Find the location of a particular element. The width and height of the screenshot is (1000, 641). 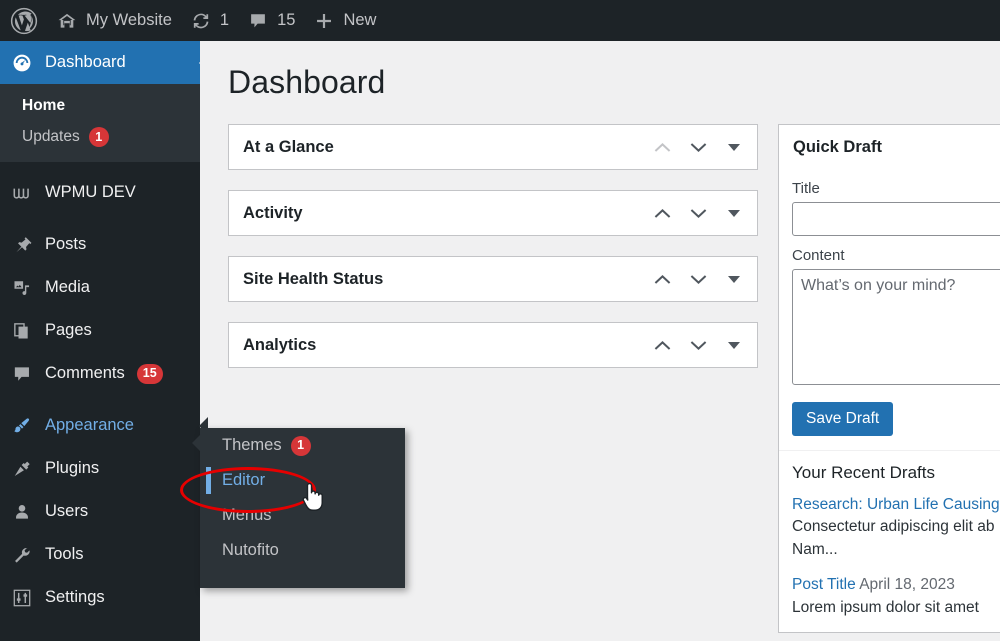

panel-header: At a Glance is located at coordinates (493, 147).